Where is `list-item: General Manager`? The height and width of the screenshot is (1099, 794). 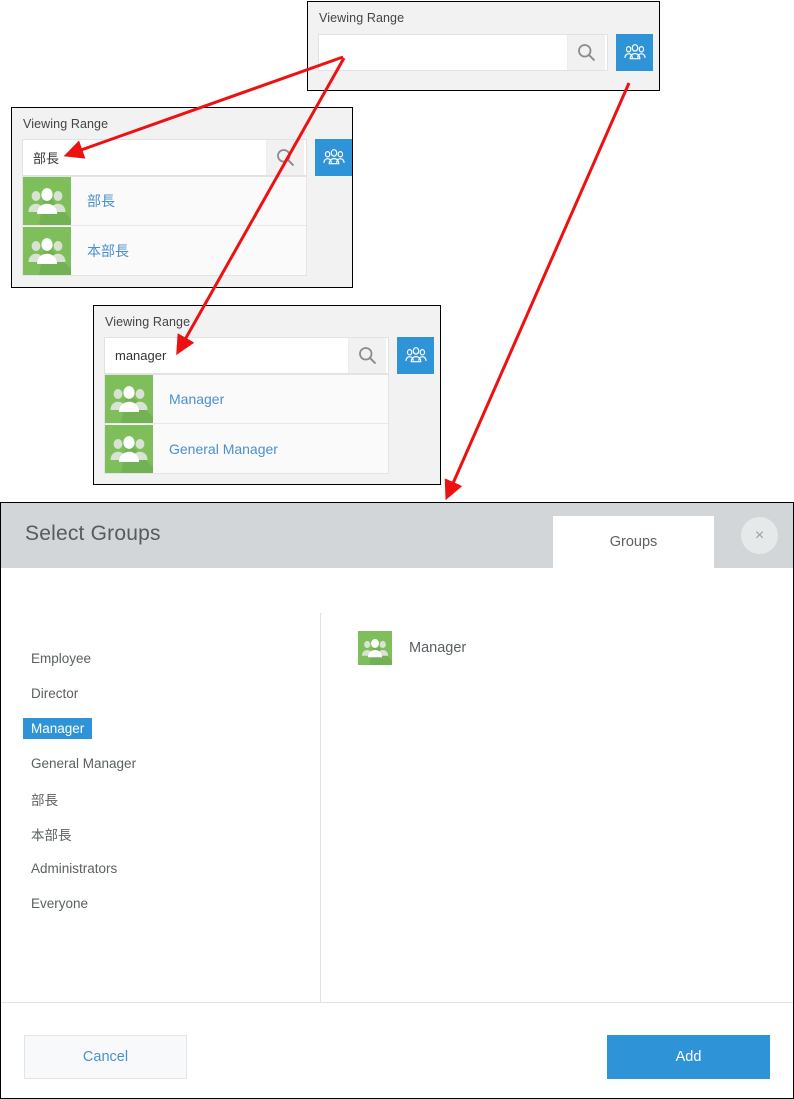 list-item: General Manager is located at coordinates (246, 448).